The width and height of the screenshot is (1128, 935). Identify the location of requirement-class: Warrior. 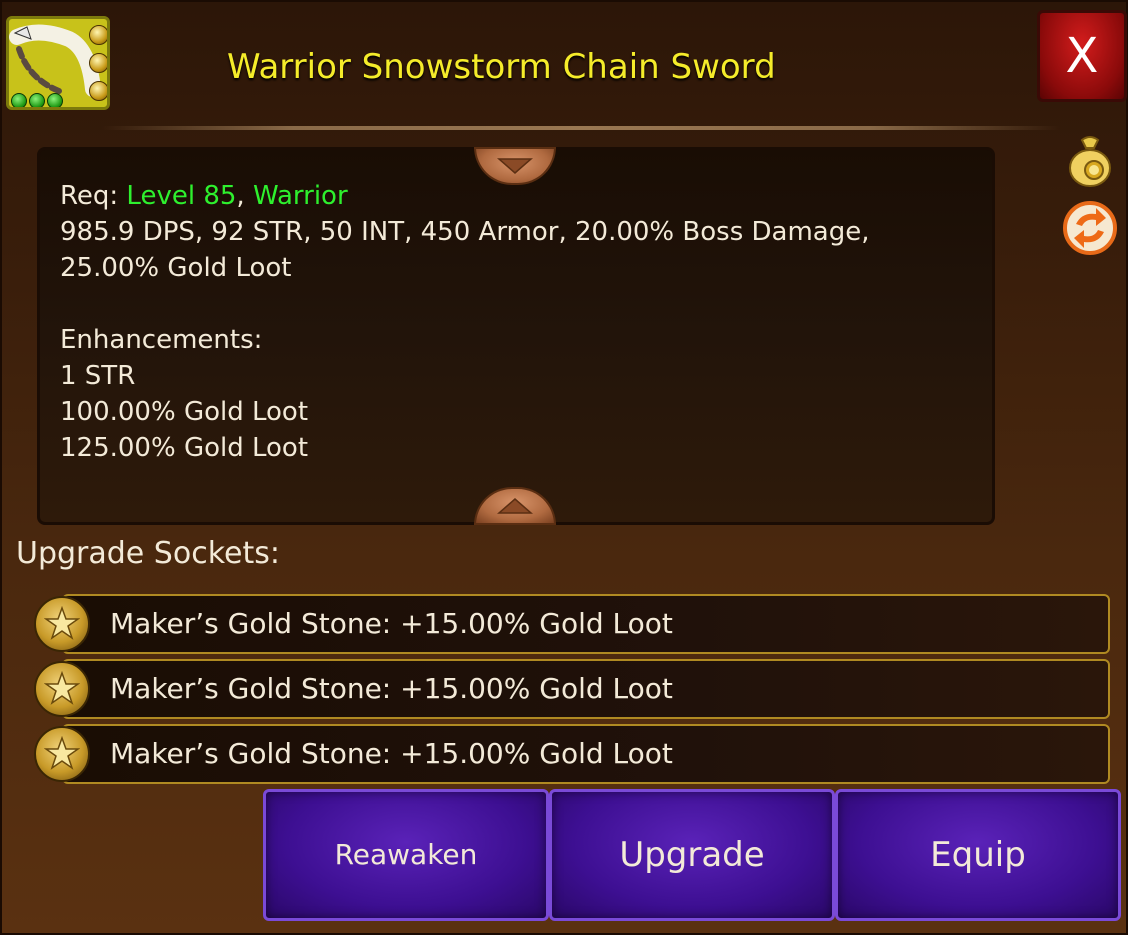
(300, 196).